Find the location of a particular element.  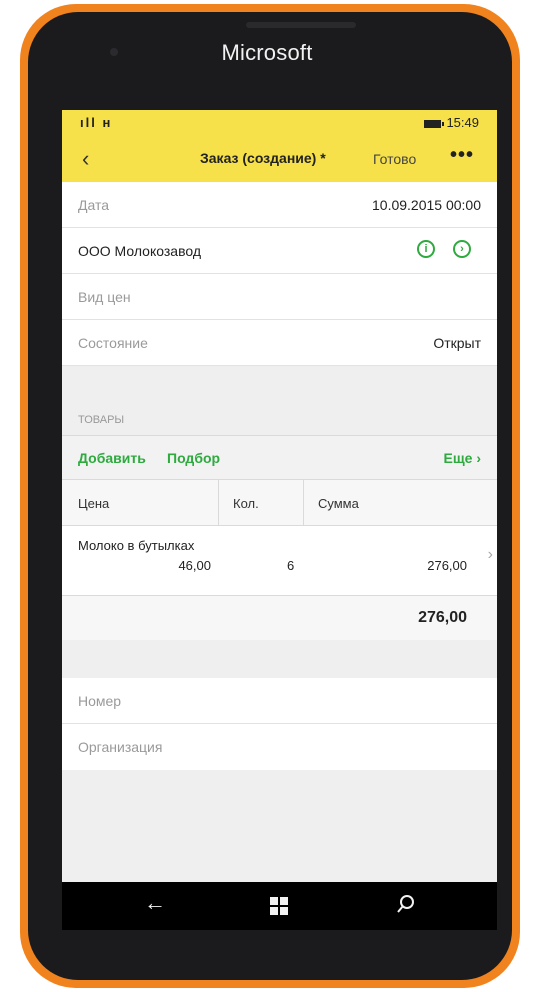

status-bar: ıll н 15:49 is located at coordinates (279, 123).